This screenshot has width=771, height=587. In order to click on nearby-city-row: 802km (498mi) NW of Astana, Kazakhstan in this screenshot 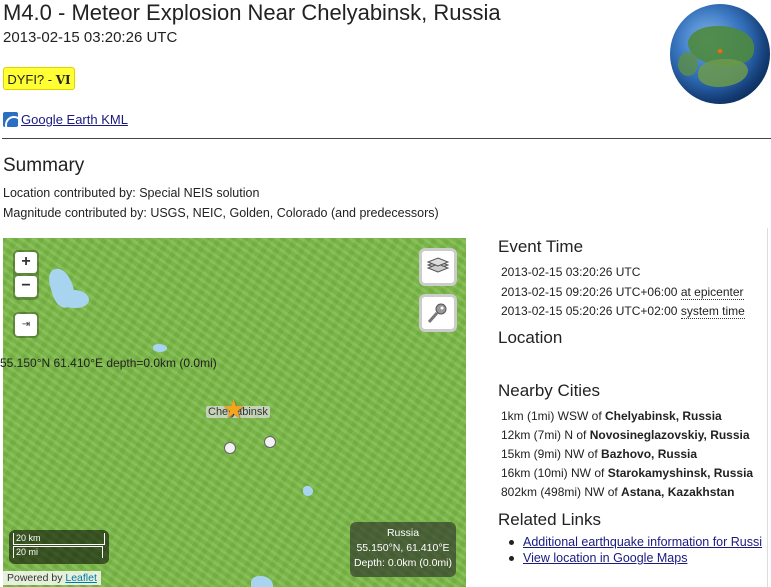, I will do `click(627, 494)`.